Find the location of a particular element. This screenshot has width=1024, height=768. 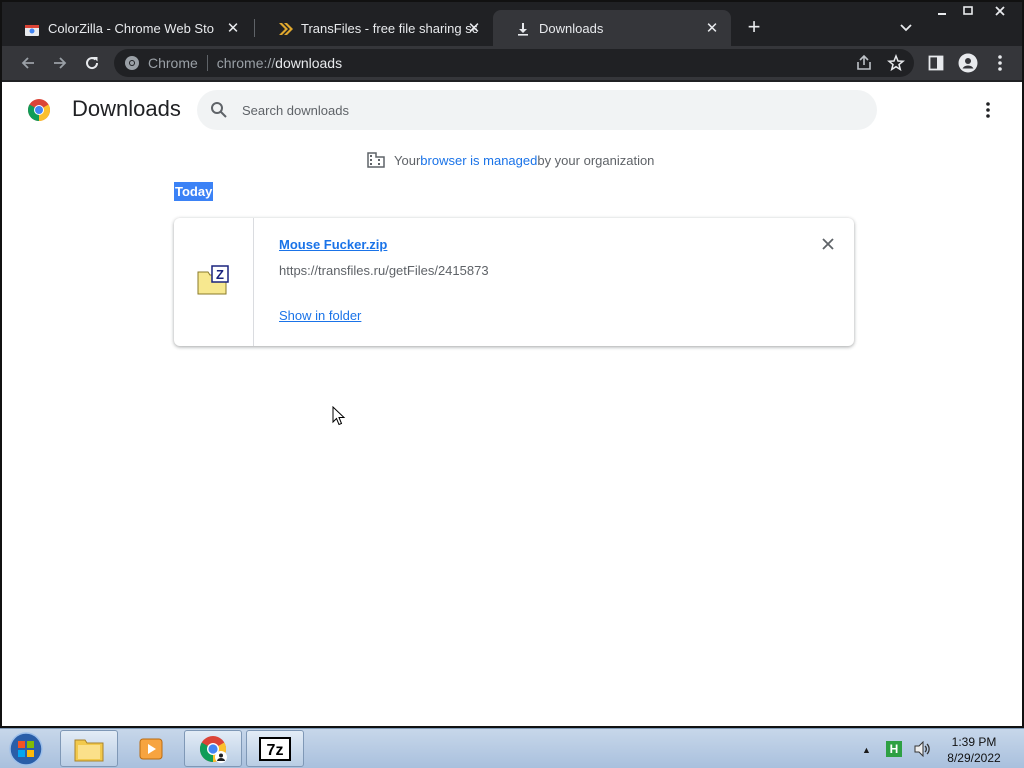

profile-button is located at coordinates (968, 63).